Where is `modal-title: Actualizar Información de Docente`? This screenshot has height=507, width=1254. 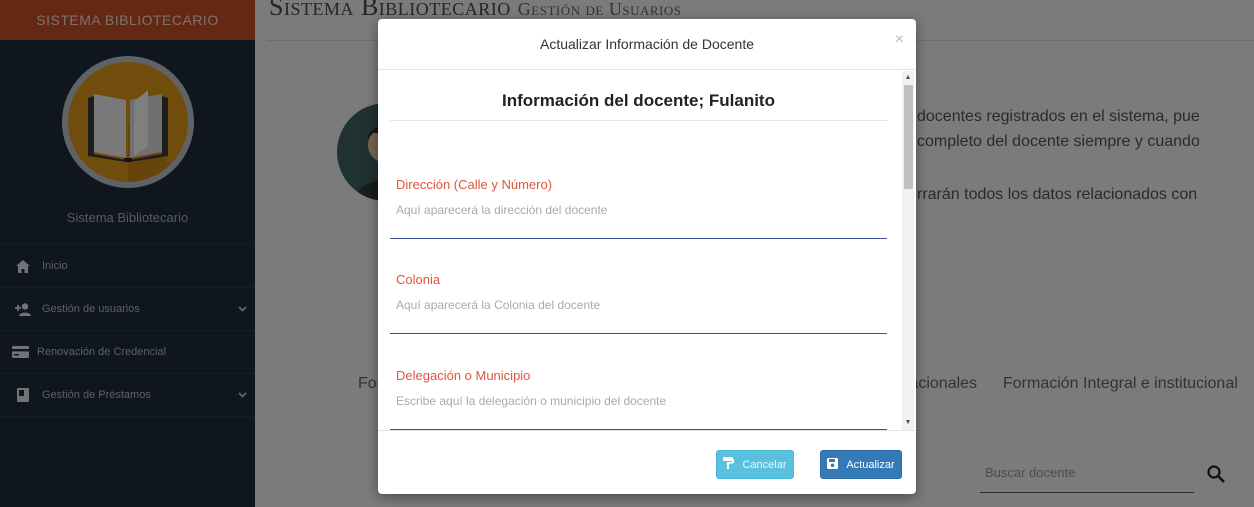 modal-title: Actualizar Información de Docente is located at coordinates (647, 44).